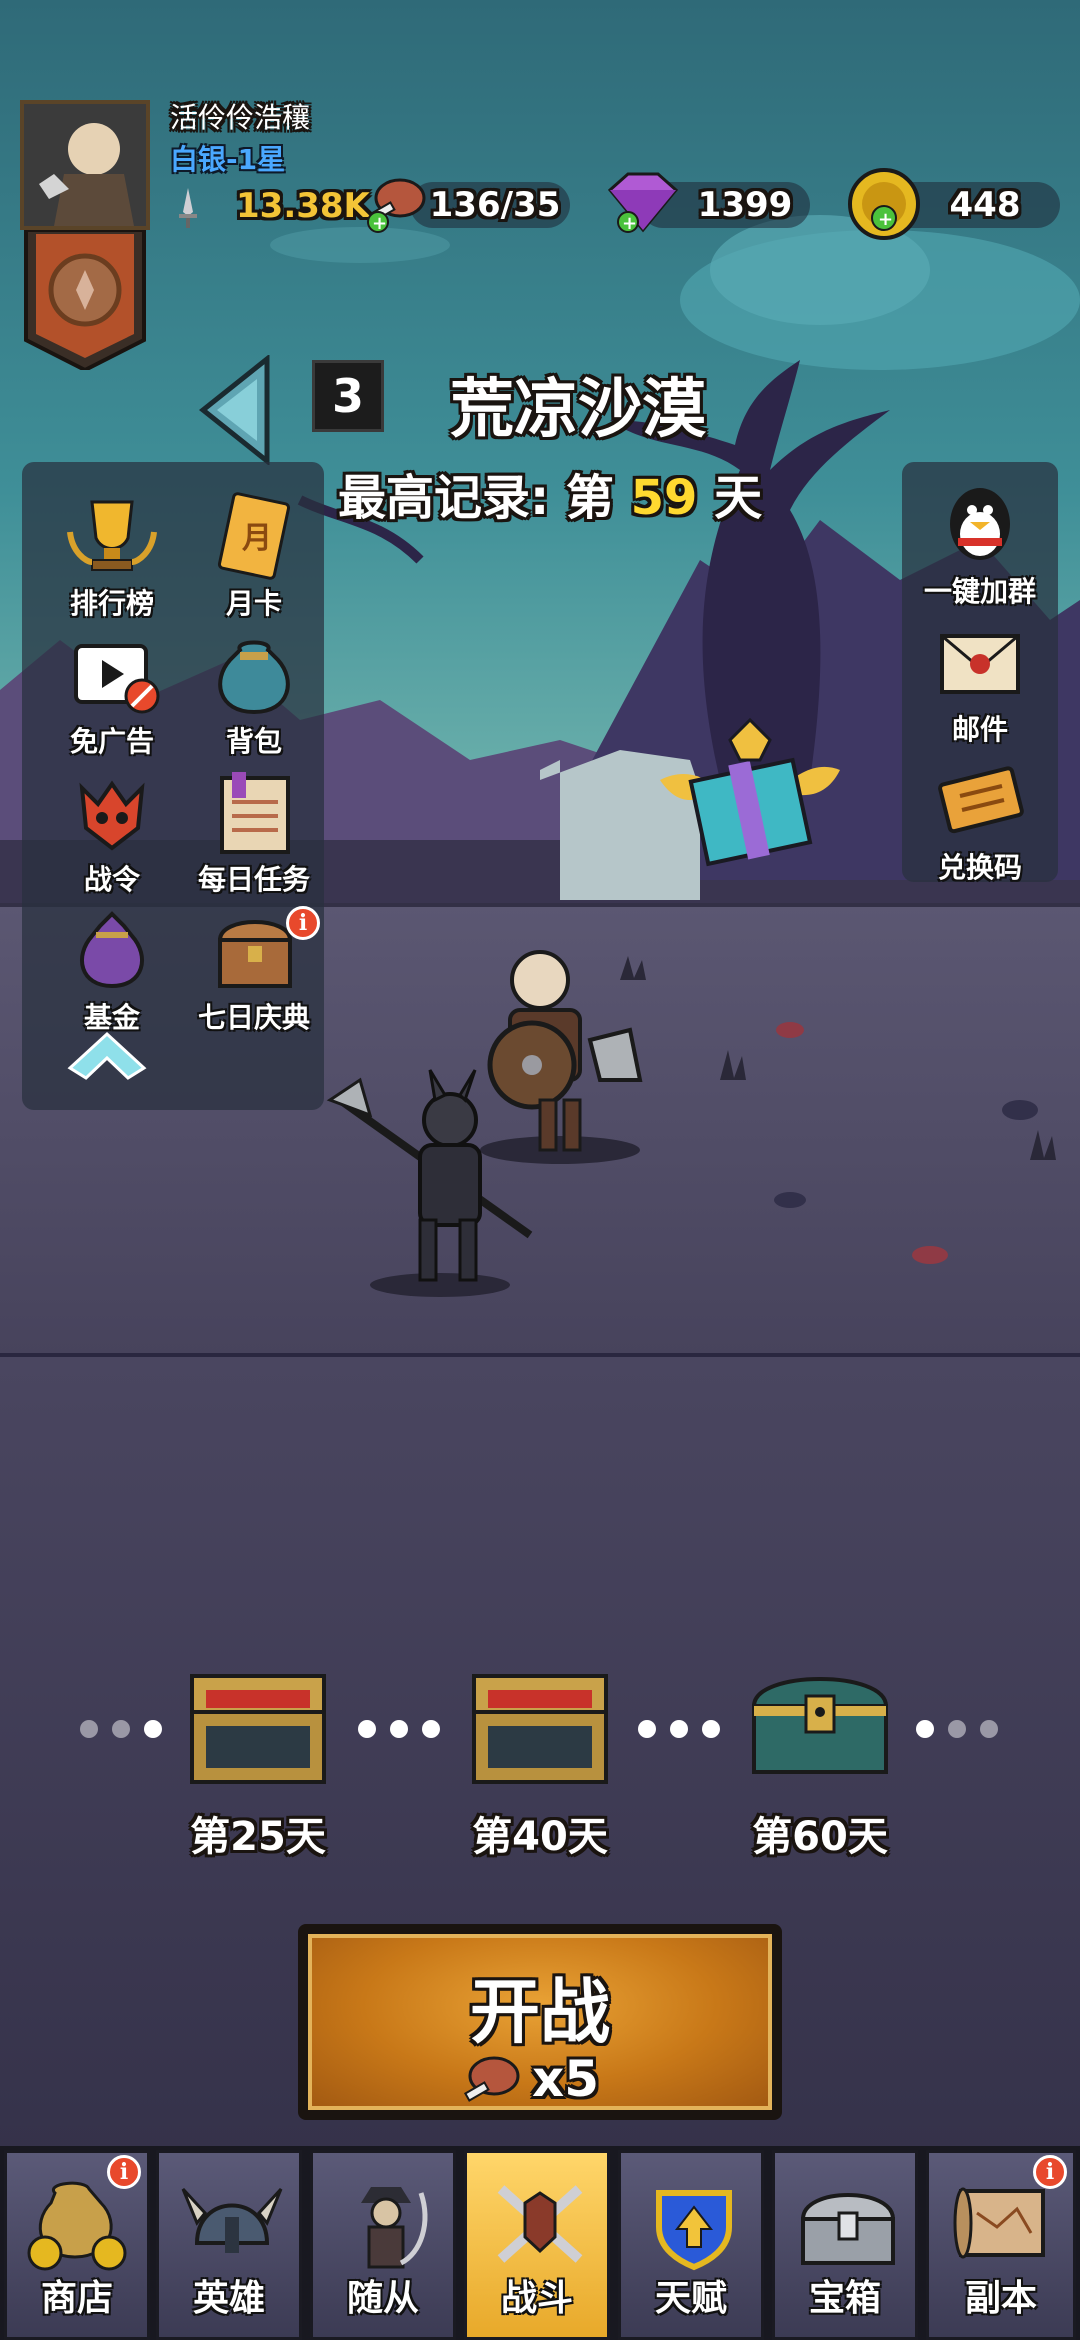  What do you see at coordinates (980, 524) in the screenshot?
I see `qq-icon` at bounding box center [980, 524].